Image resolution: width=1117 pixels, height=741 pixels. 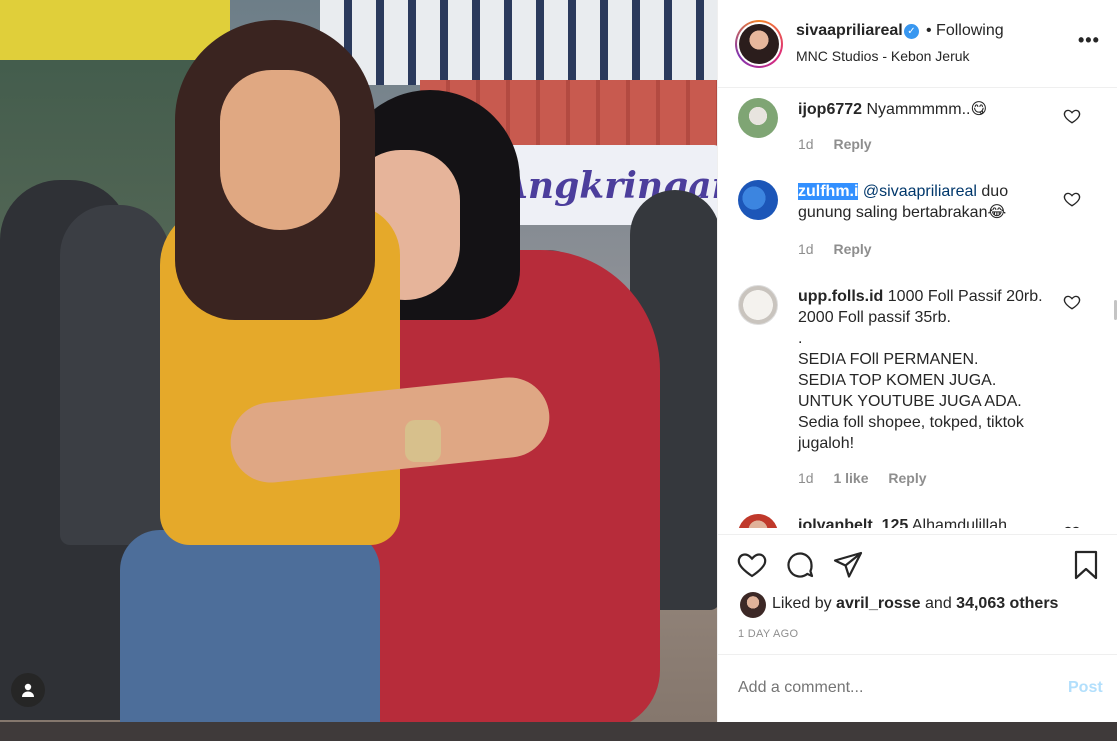 What do you see at coordinates (1007, 603) in the screenshot?
I see `liked-by-others: 34,063 others` at bounding box center [1007, 603].